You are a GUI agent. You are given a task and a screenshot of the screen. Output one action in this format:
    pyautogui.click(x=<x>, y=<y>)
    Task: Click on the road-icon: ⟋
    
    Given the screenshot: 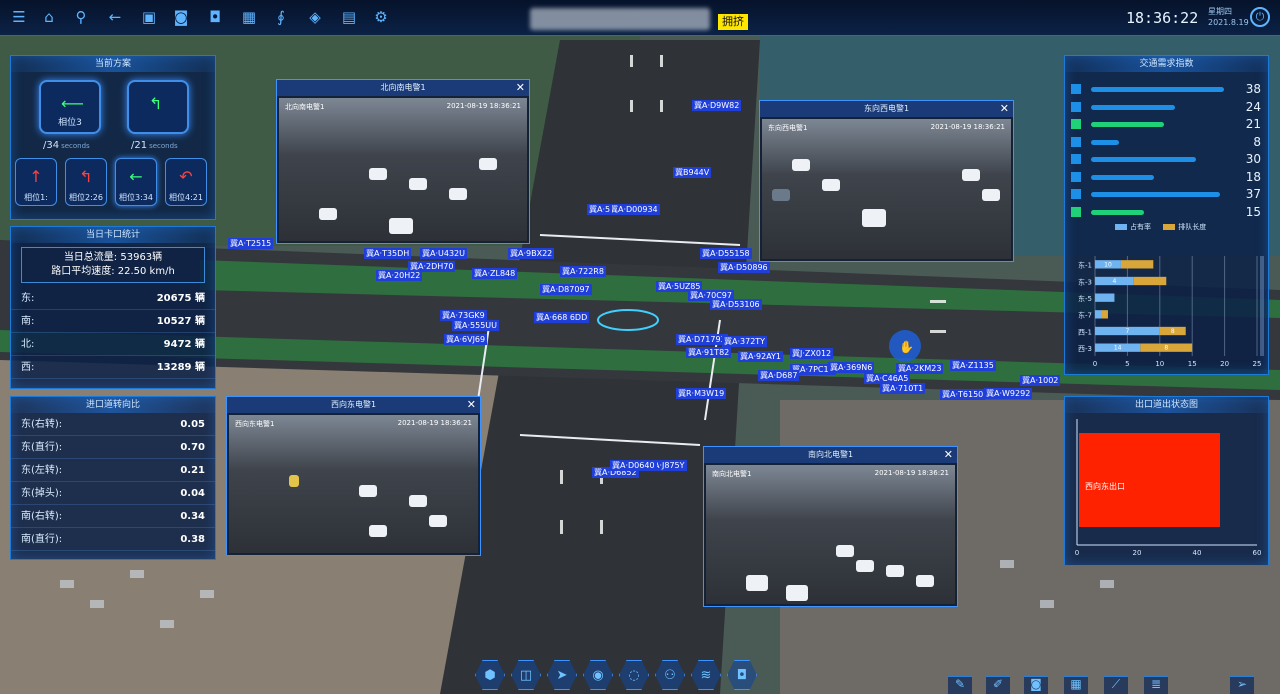 What is the action you would take?
    pyautogui.click(x=1116, y=685)
    